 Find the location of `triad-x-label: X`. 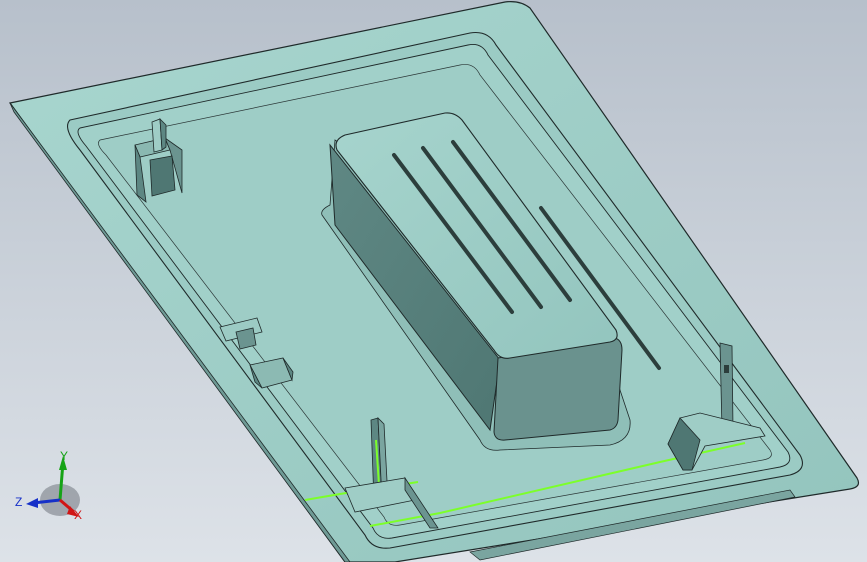

triad-x-label: X is located at coordinates (78, 515).